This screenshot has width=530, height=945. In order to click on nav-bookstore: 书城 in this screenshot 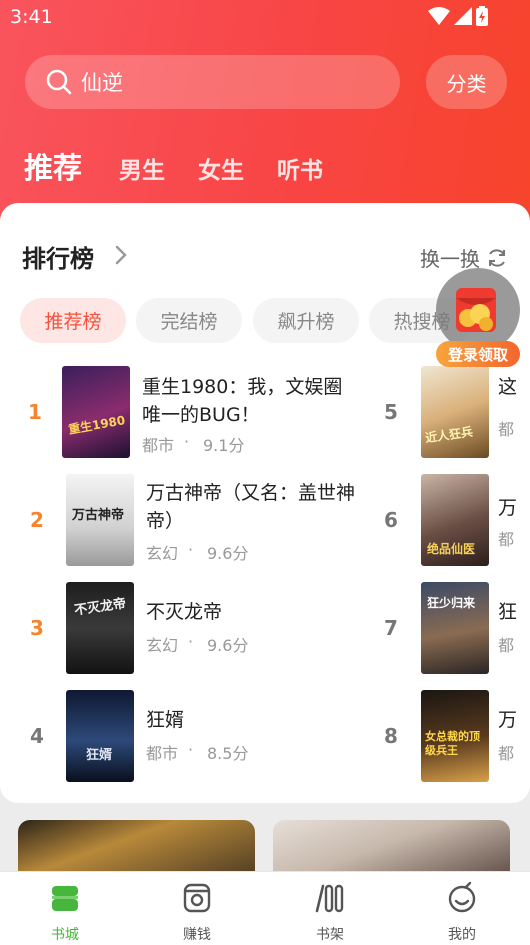, I will do `click(65, 912)`.